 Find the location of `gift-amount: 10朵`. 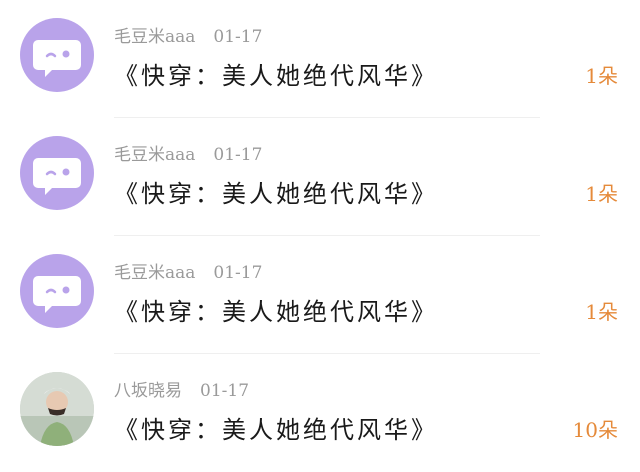

gift-amount: 10朵 is located at coordinates (595, 430).